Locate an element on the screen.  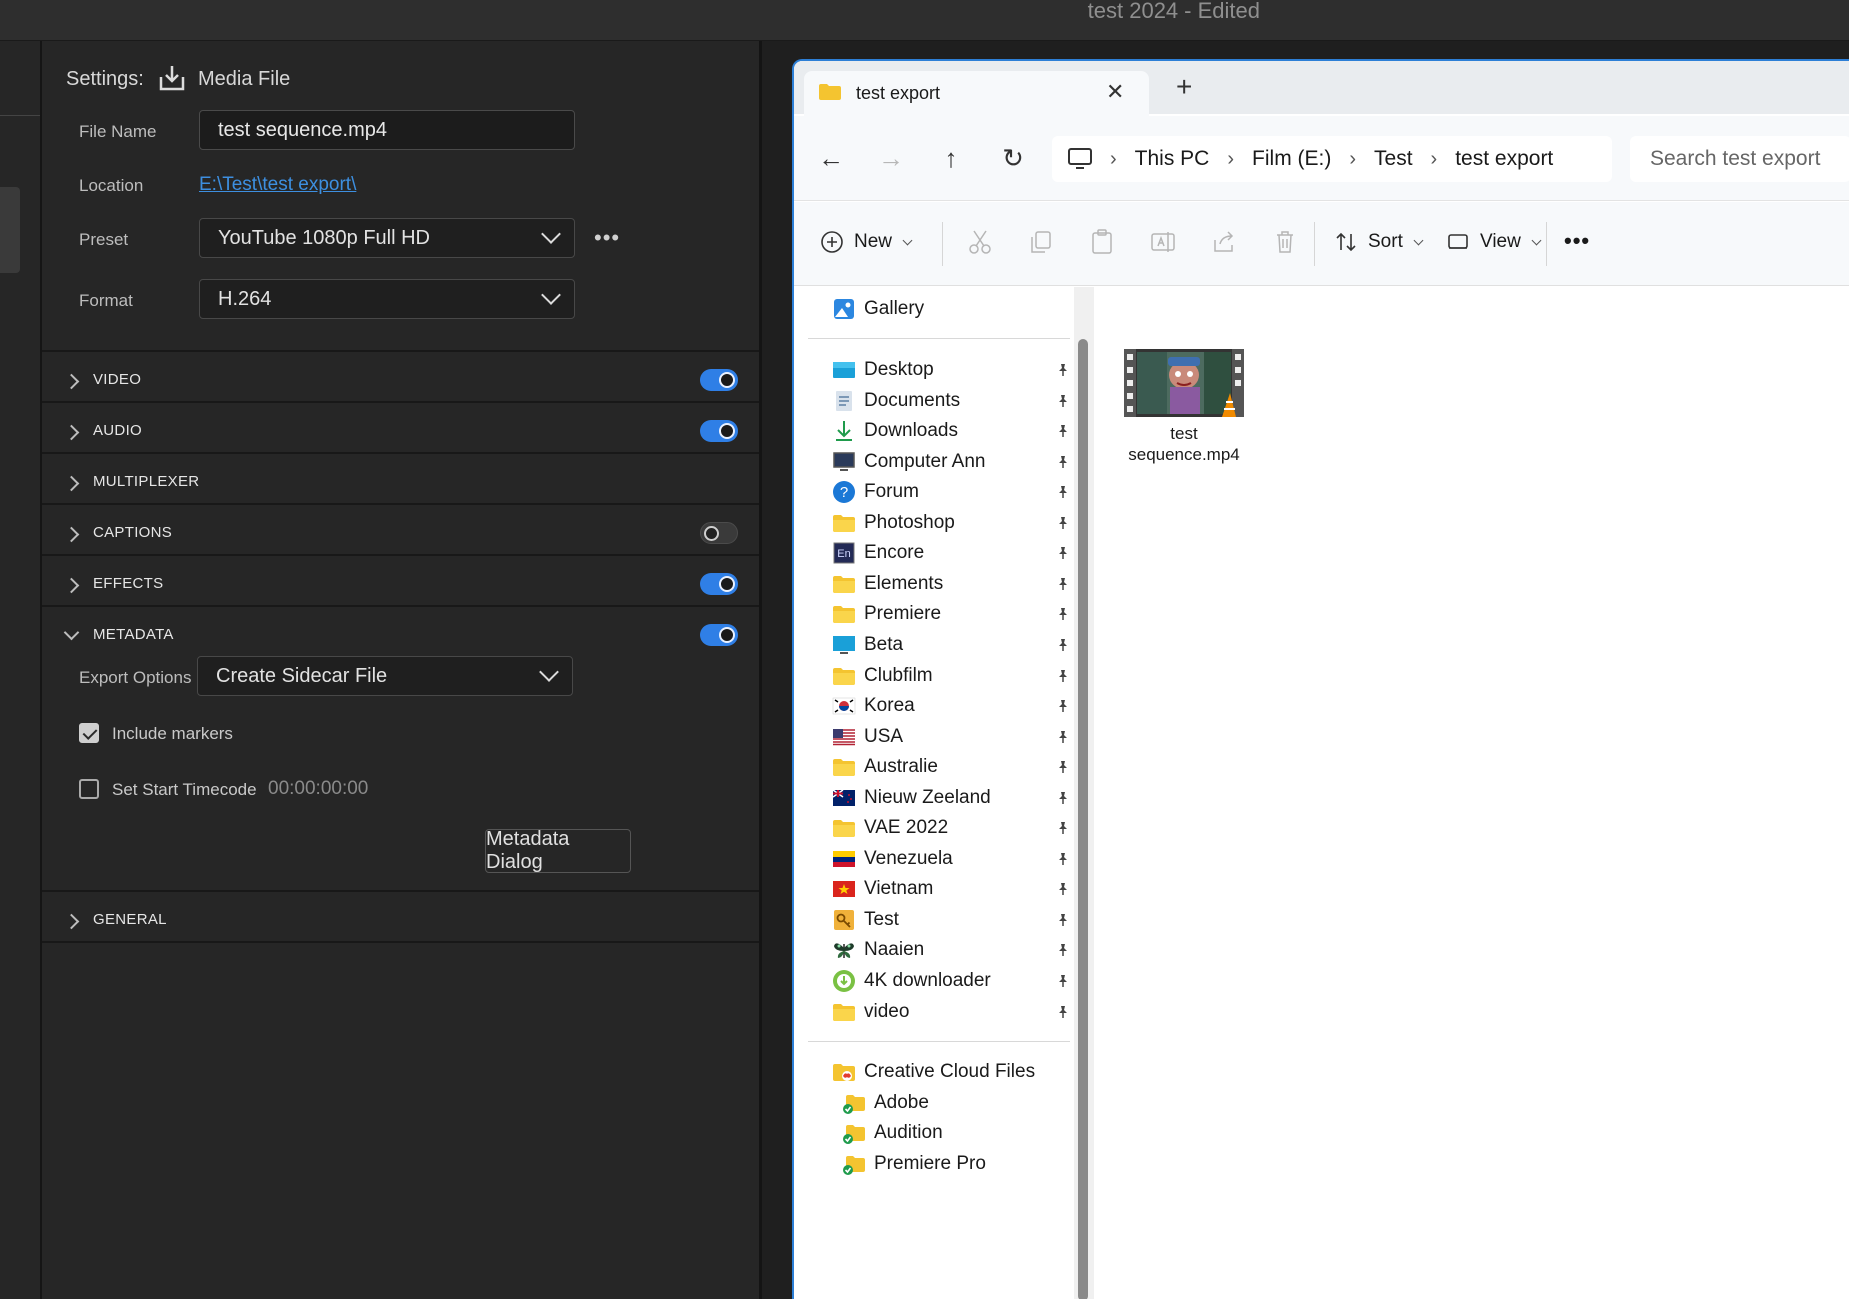
sidebar-item-venezuela: Venezuela is located at coordinates (962, 859).